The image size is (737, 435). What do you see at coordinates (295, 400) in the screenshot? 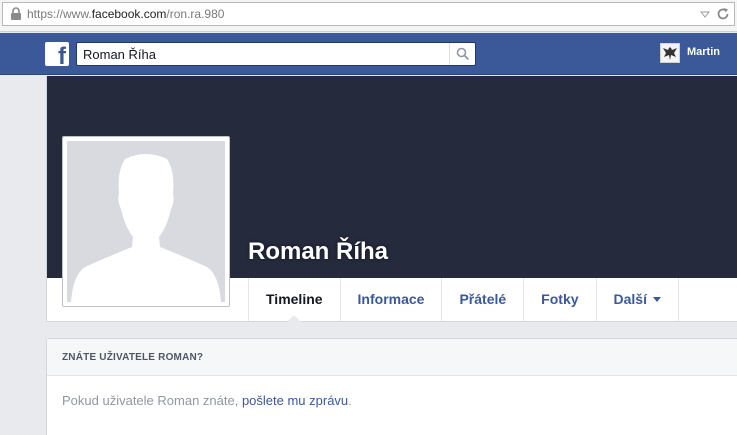
I see `send-message-link: pošlete mu zprávu` at bounding box center [295, 400].